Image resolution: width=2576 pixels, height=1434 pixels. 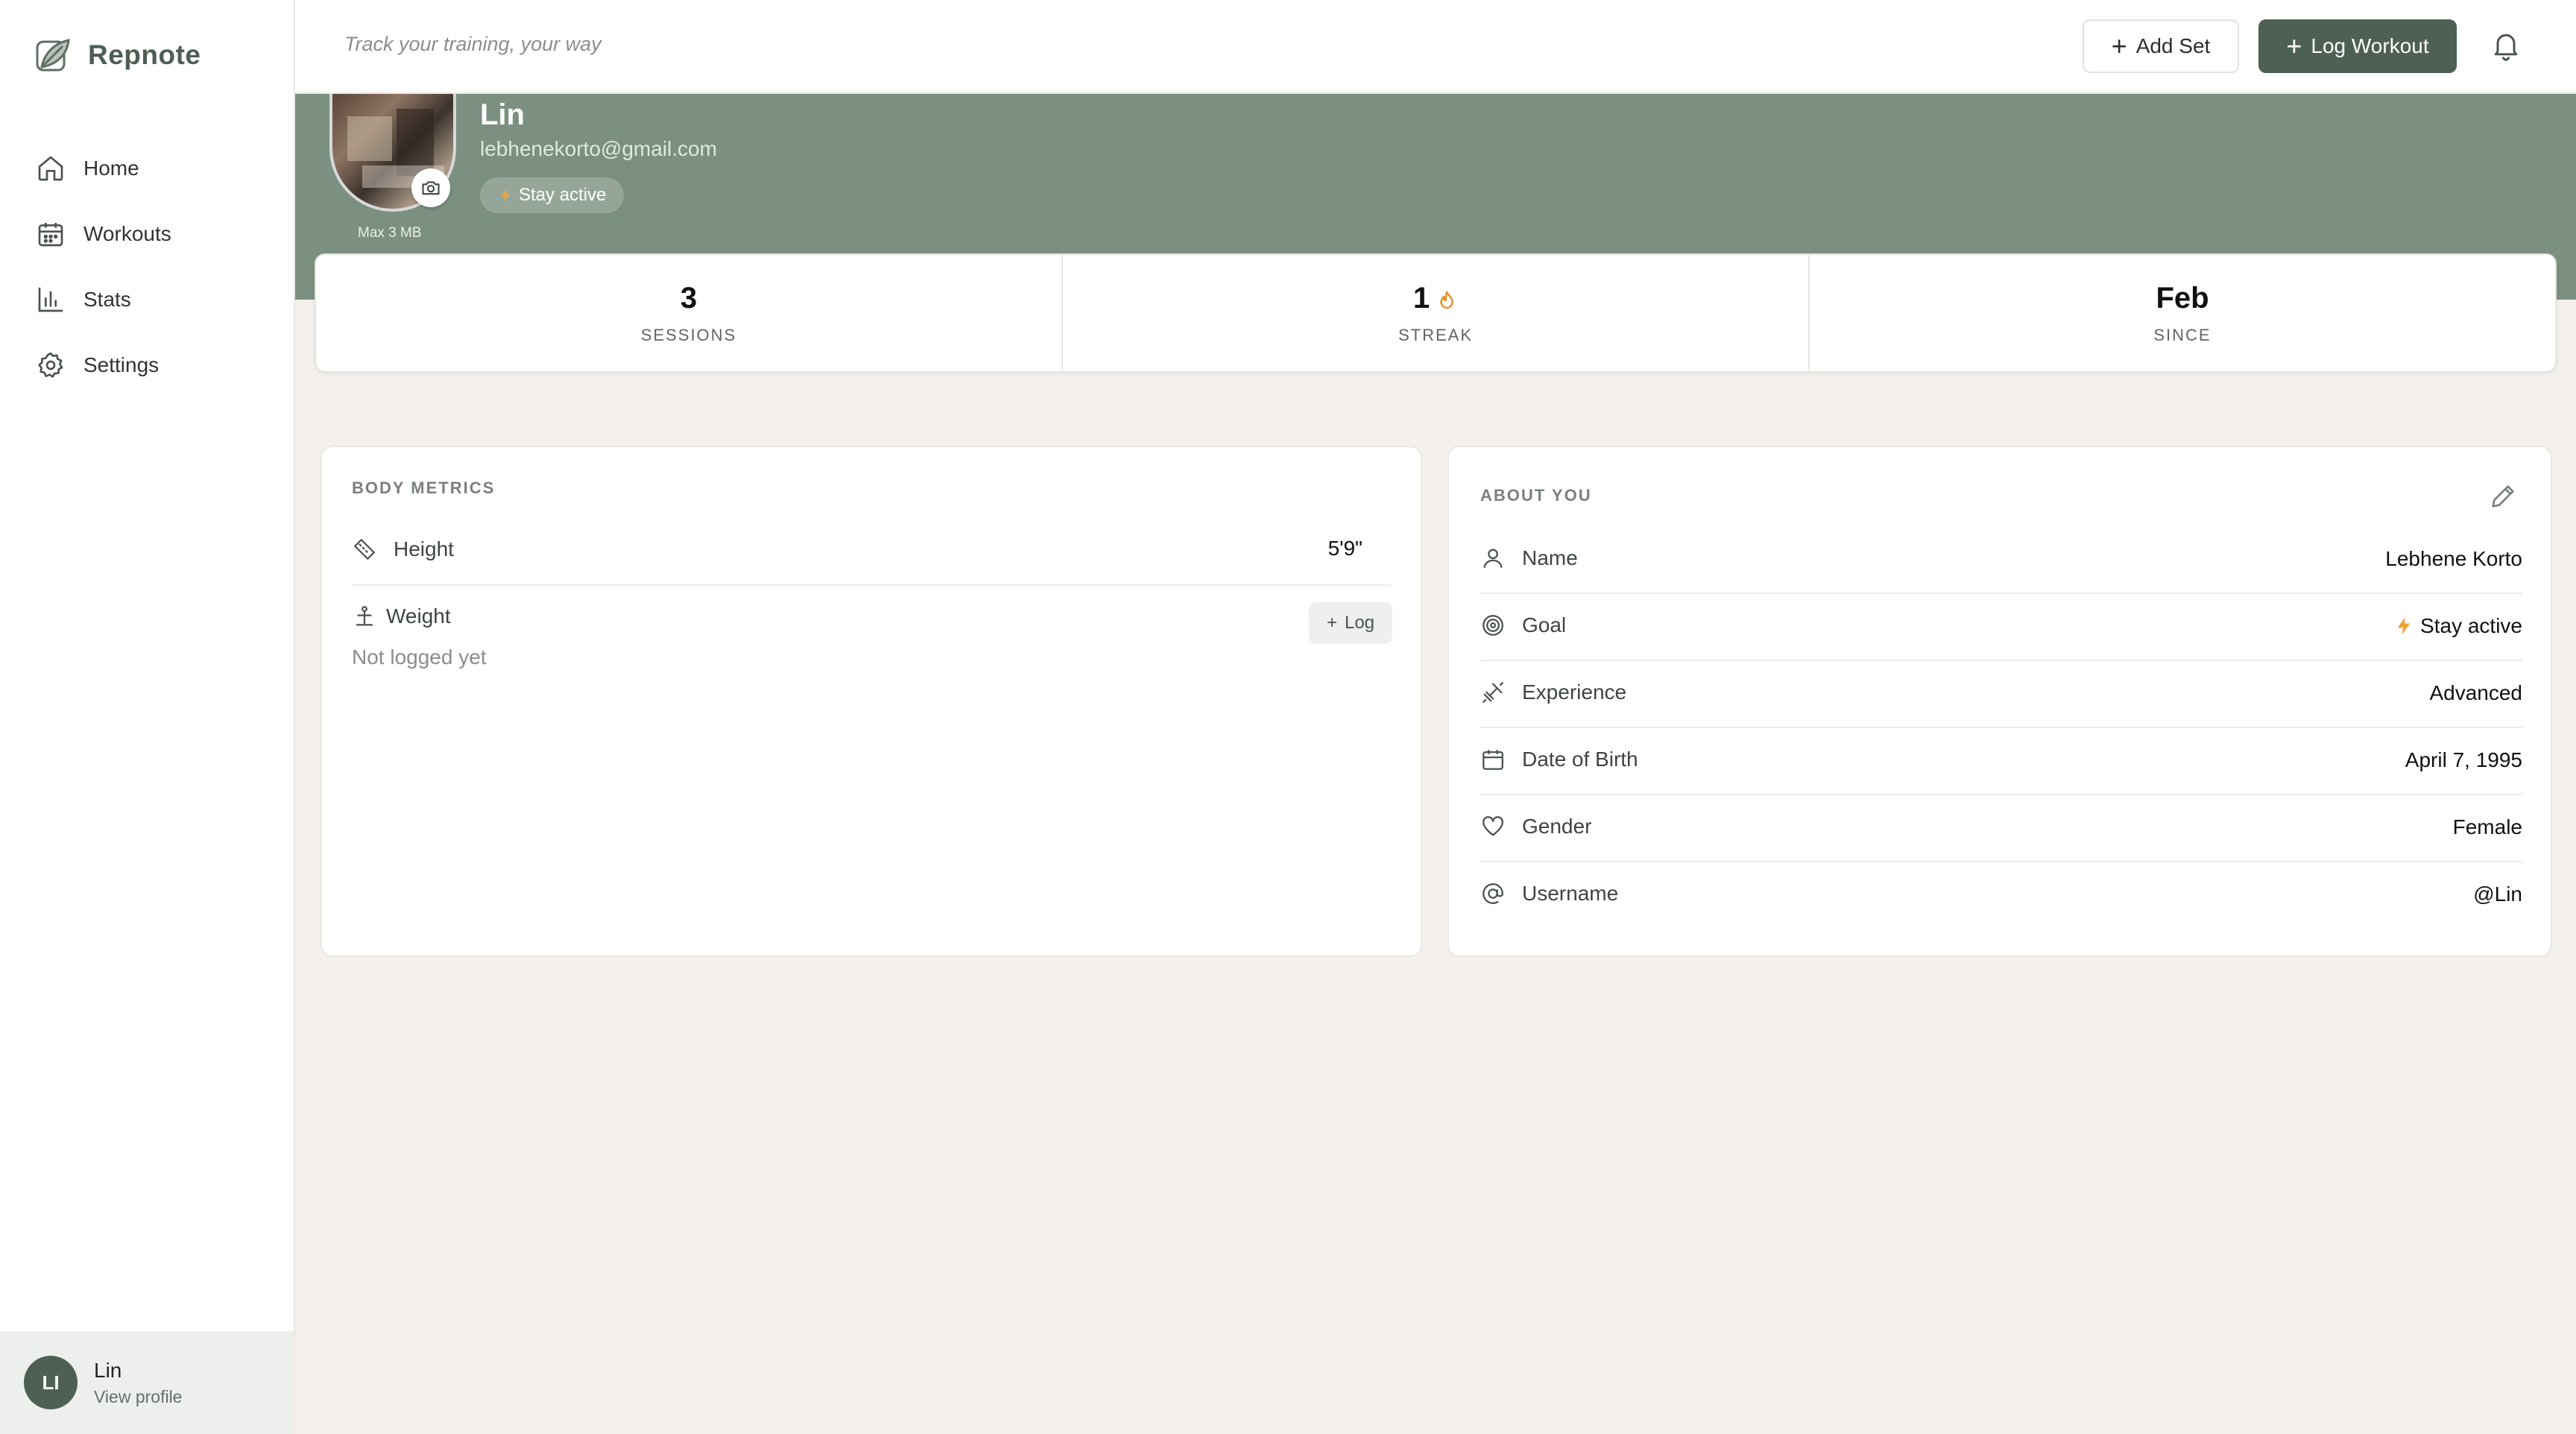 What do you see at coordinates (2487, 826) in the screenshot?
I see `about-value: Female` at bounding box center [2487, 826].